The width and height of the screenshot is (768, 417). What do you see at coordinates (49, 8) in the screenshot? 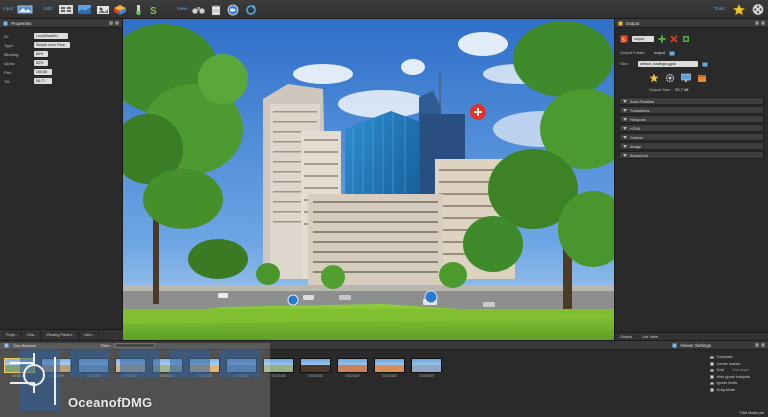
I see `edit-label: Edit:` at bounding box center [49, 8].